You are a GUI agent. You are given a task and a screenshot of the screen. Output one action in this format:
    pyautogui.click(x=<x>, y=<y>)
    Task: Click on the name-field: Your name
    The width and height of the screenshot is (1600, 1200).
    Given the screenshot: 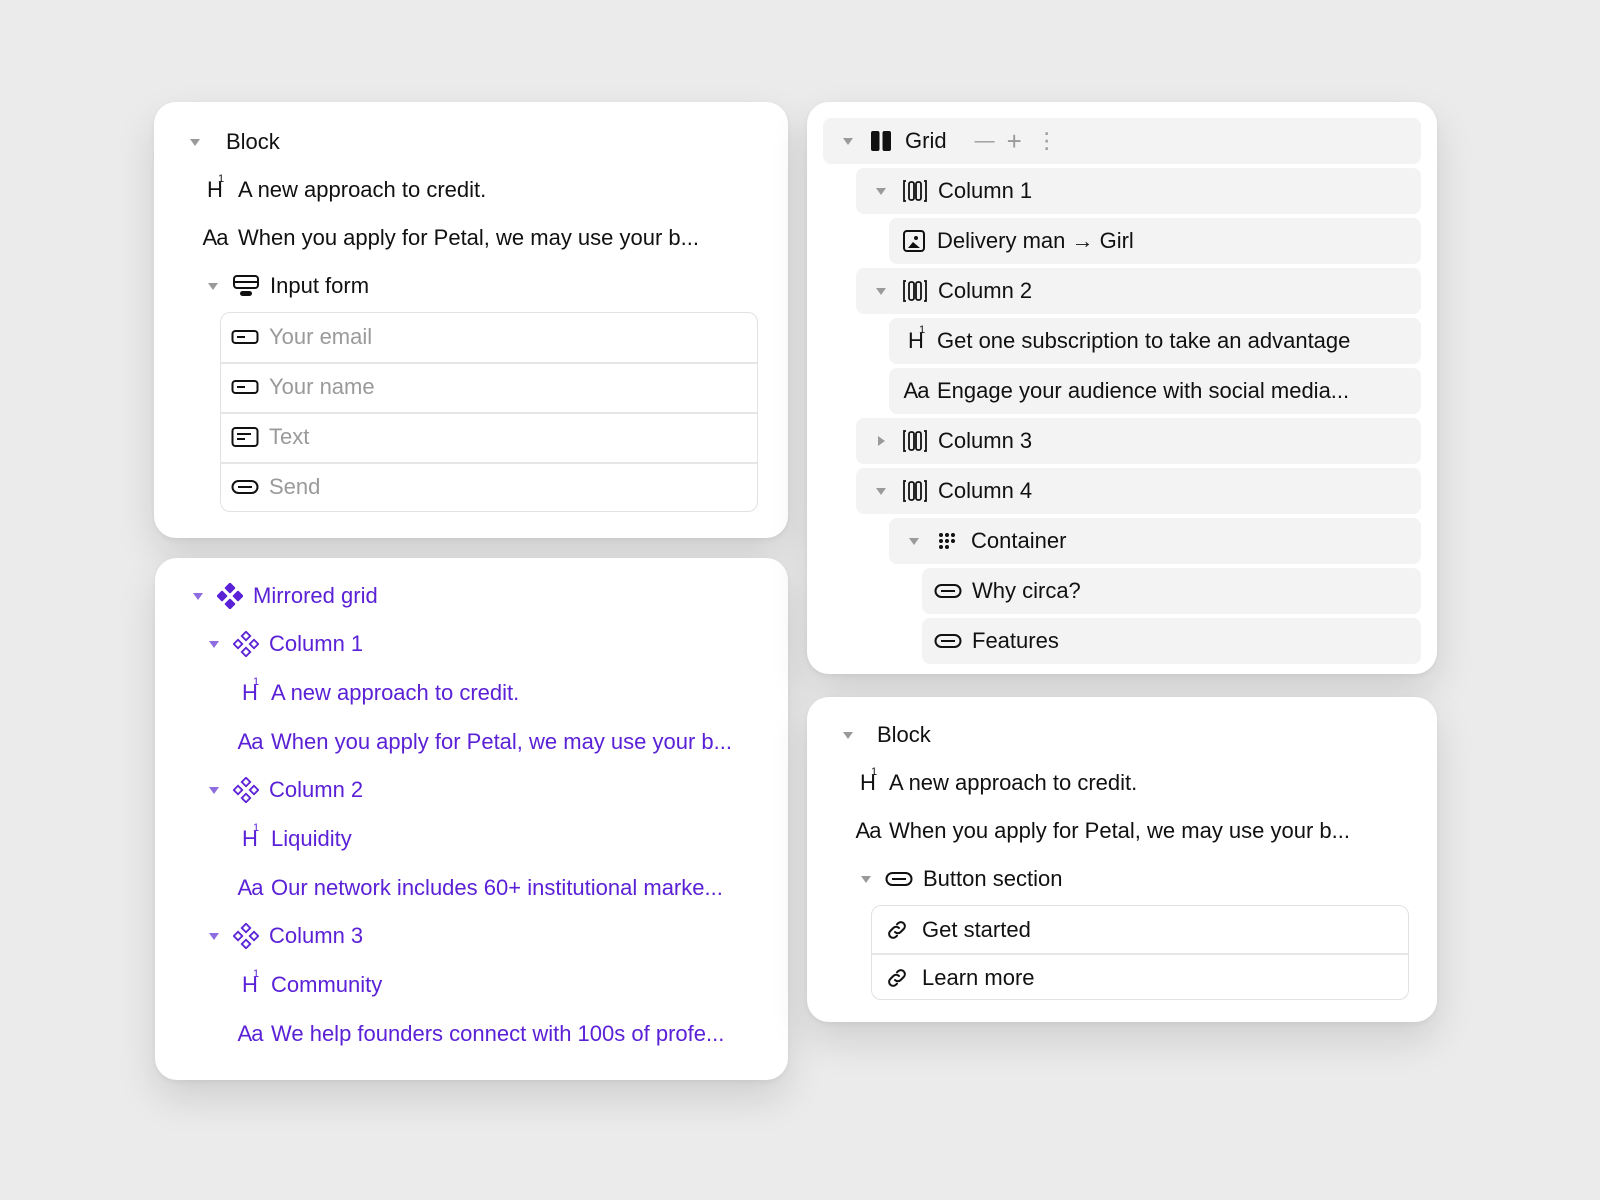 What is the action you would take?
    pyautogui.click(x=303, y=387)
    